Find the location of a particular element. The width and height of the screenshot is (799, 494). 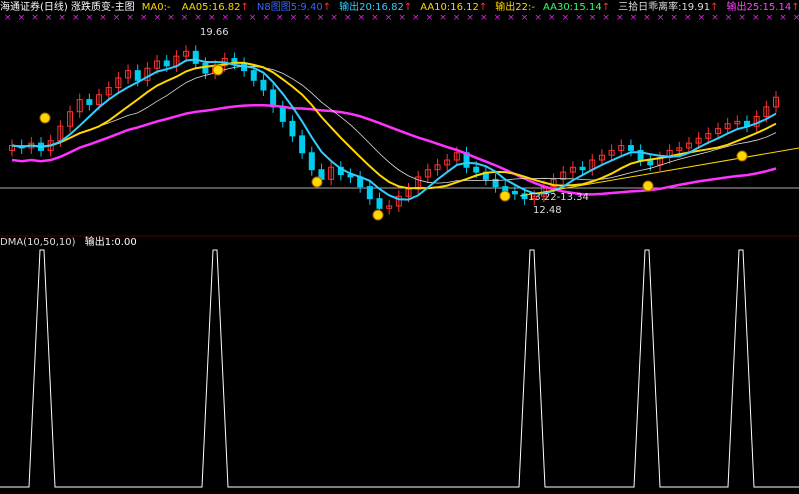

header-item: AA10:16.12 is located at coordinates (449, 7).